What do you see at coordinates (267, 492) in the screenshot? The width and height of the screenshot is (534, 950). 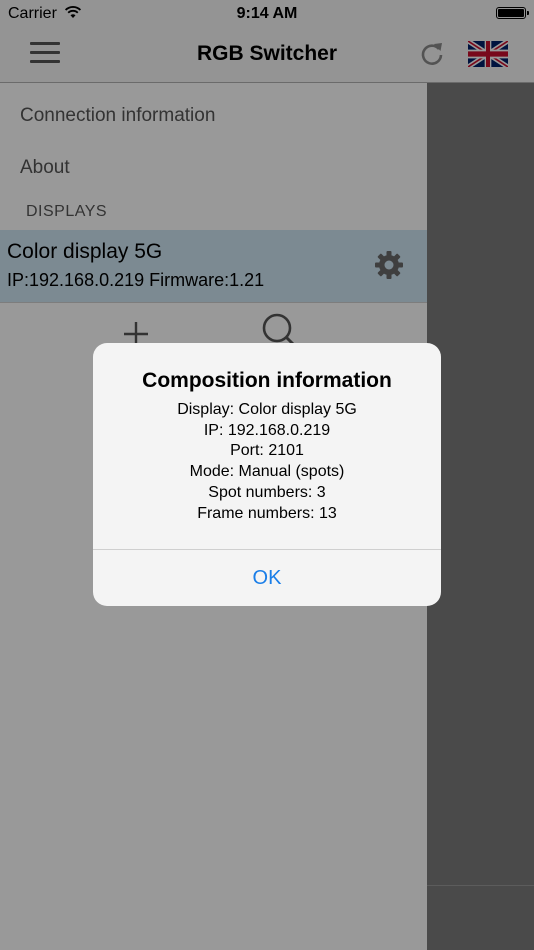 I see `dialog-line-spot-numbers: Spot numbers: 3` at bounding box center [267, 492].